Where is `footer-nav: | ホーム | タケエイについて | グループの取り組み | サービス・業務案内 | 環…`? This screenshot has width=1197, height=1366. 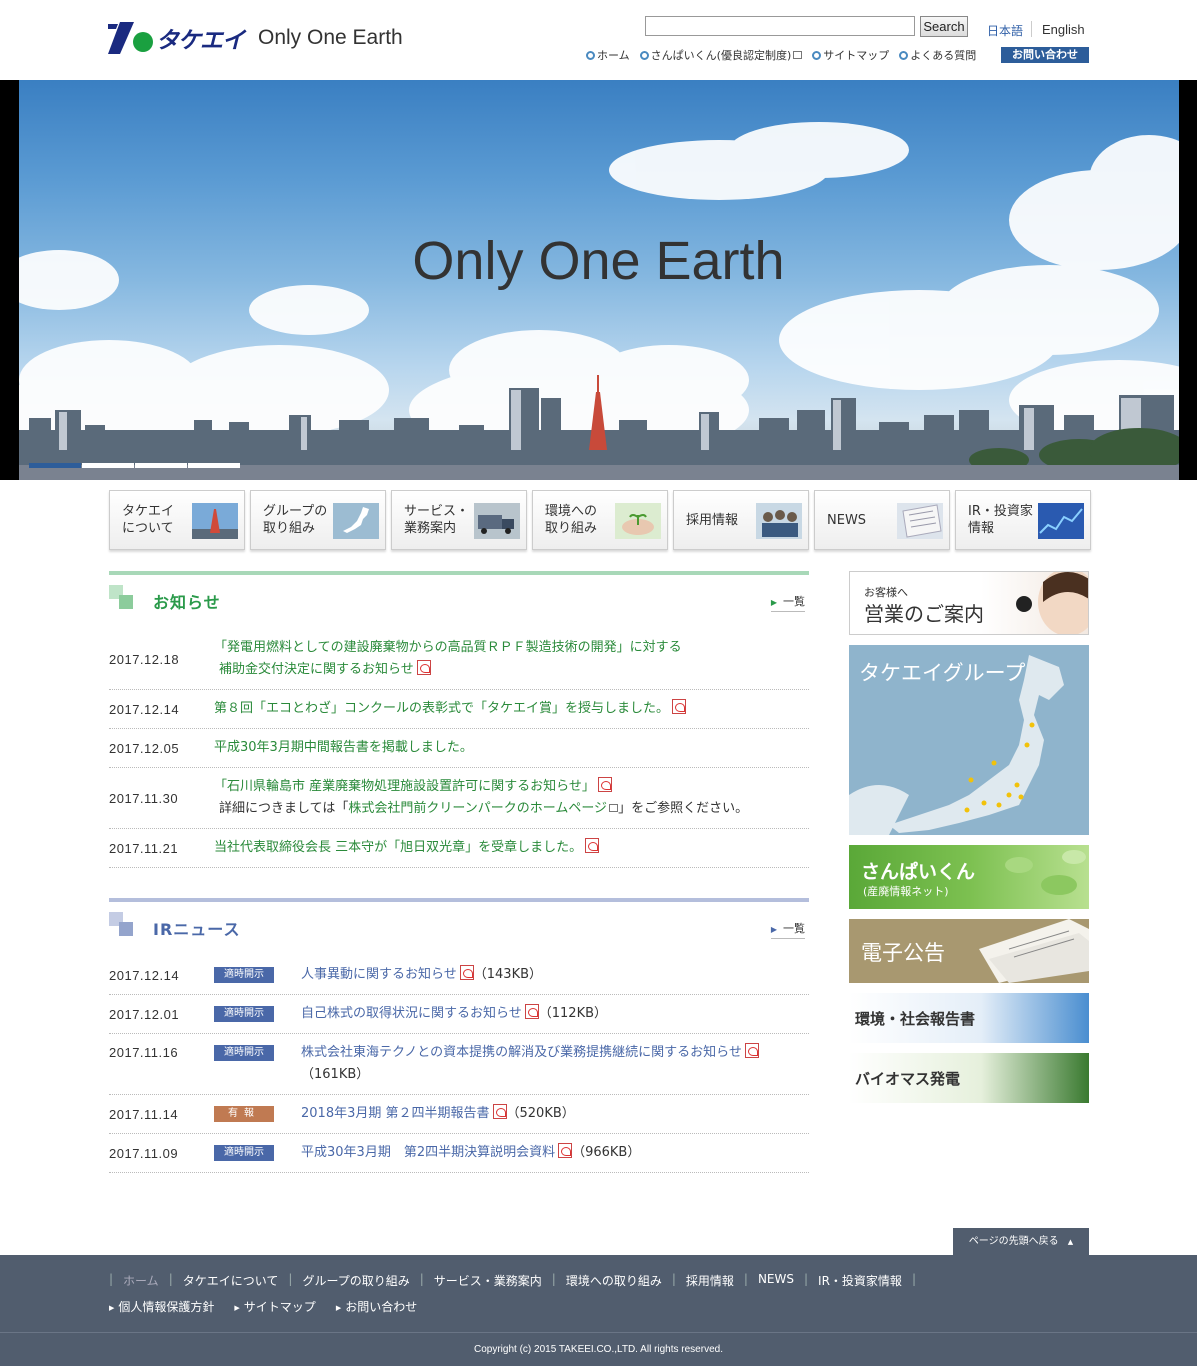 footer-nav: | ホーム | タケエイについて | グループの取り組み | サービス・業務案内 | 環… is located at coordinates (512, 1280).